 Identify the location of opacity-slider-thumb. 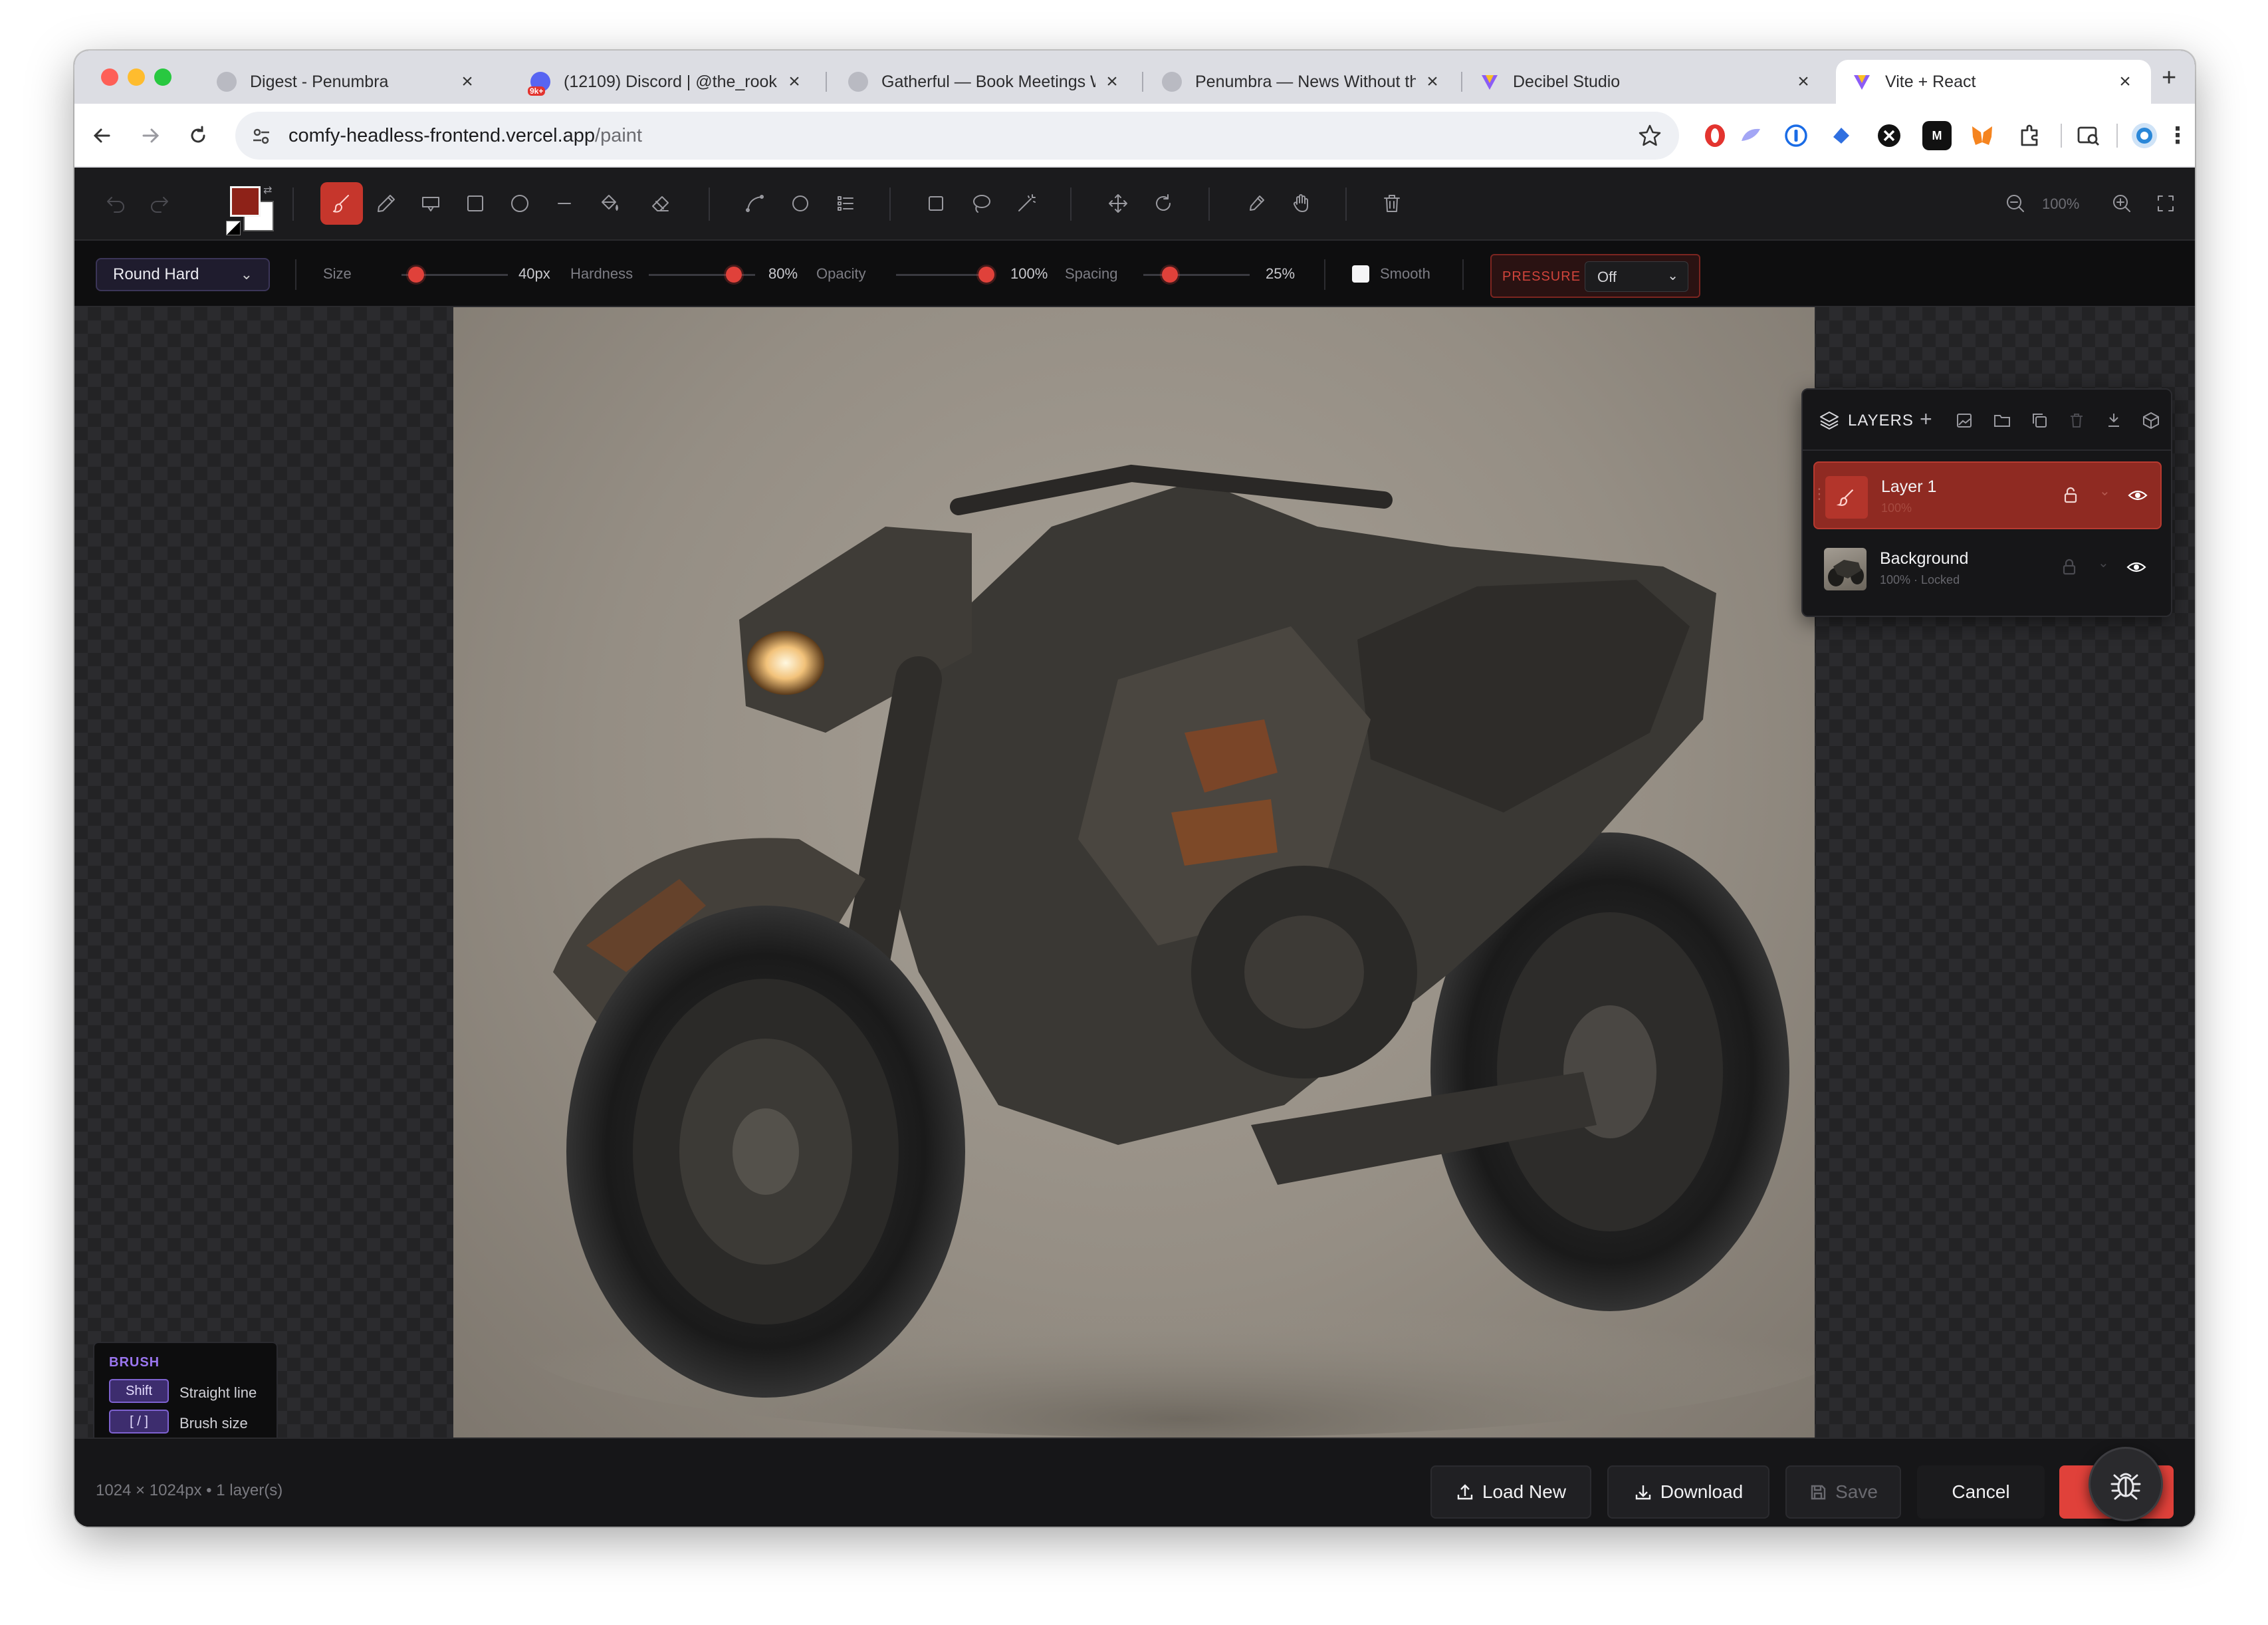
(986, 275).